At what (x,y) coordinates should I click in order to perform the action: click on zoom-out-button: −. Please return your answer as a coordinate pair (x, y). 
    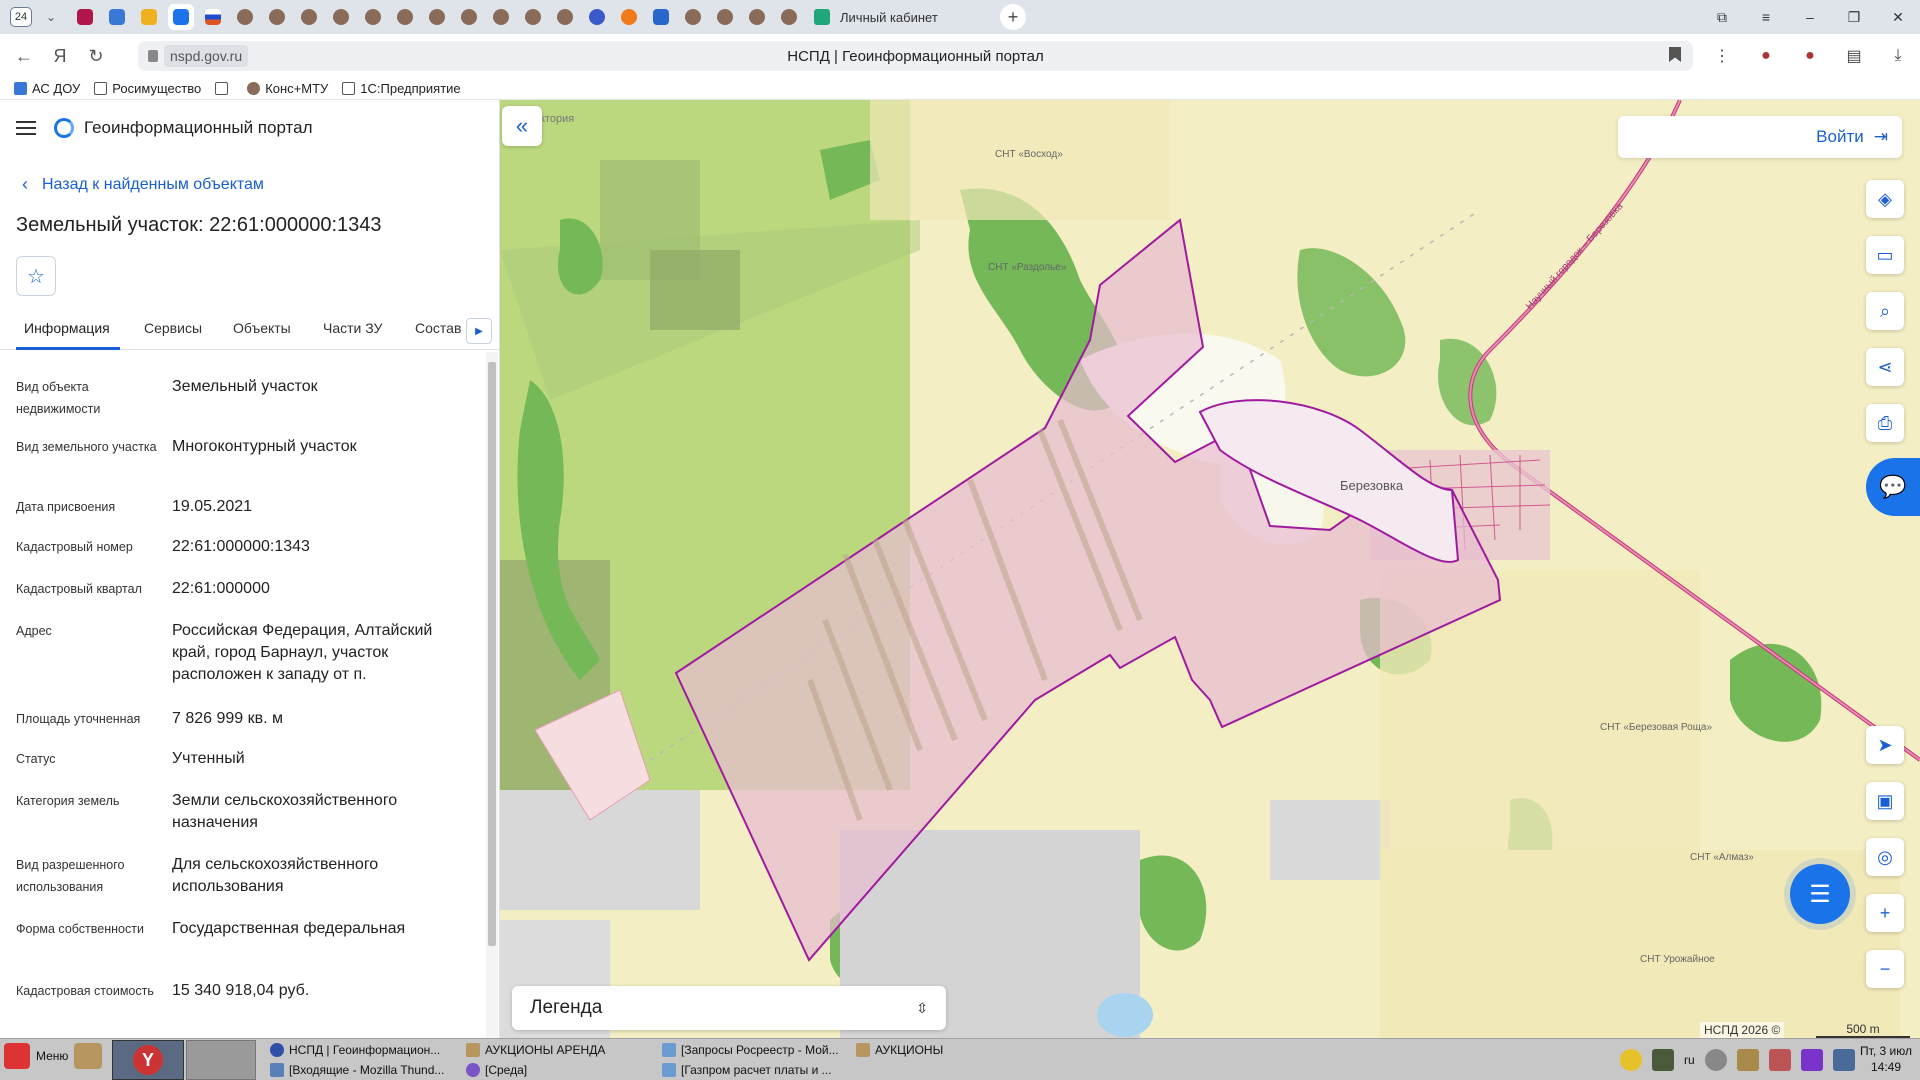
    Looking at the image, I should click on (1885, 969).